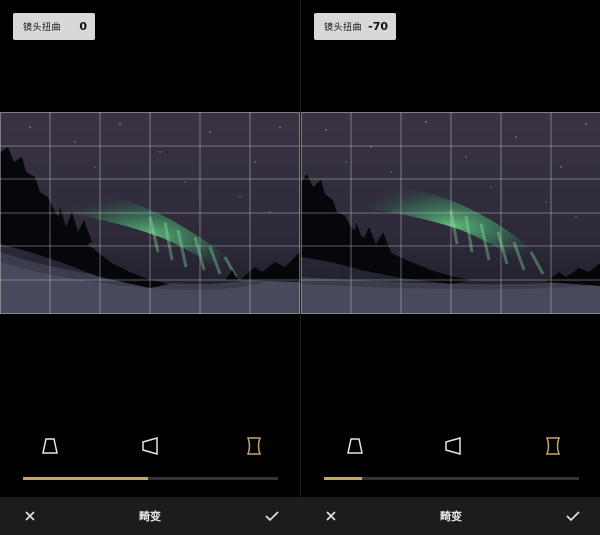  Describe the element at coordinates (83, 26) in the screenshot. I see `badge-value: 0` at that location.